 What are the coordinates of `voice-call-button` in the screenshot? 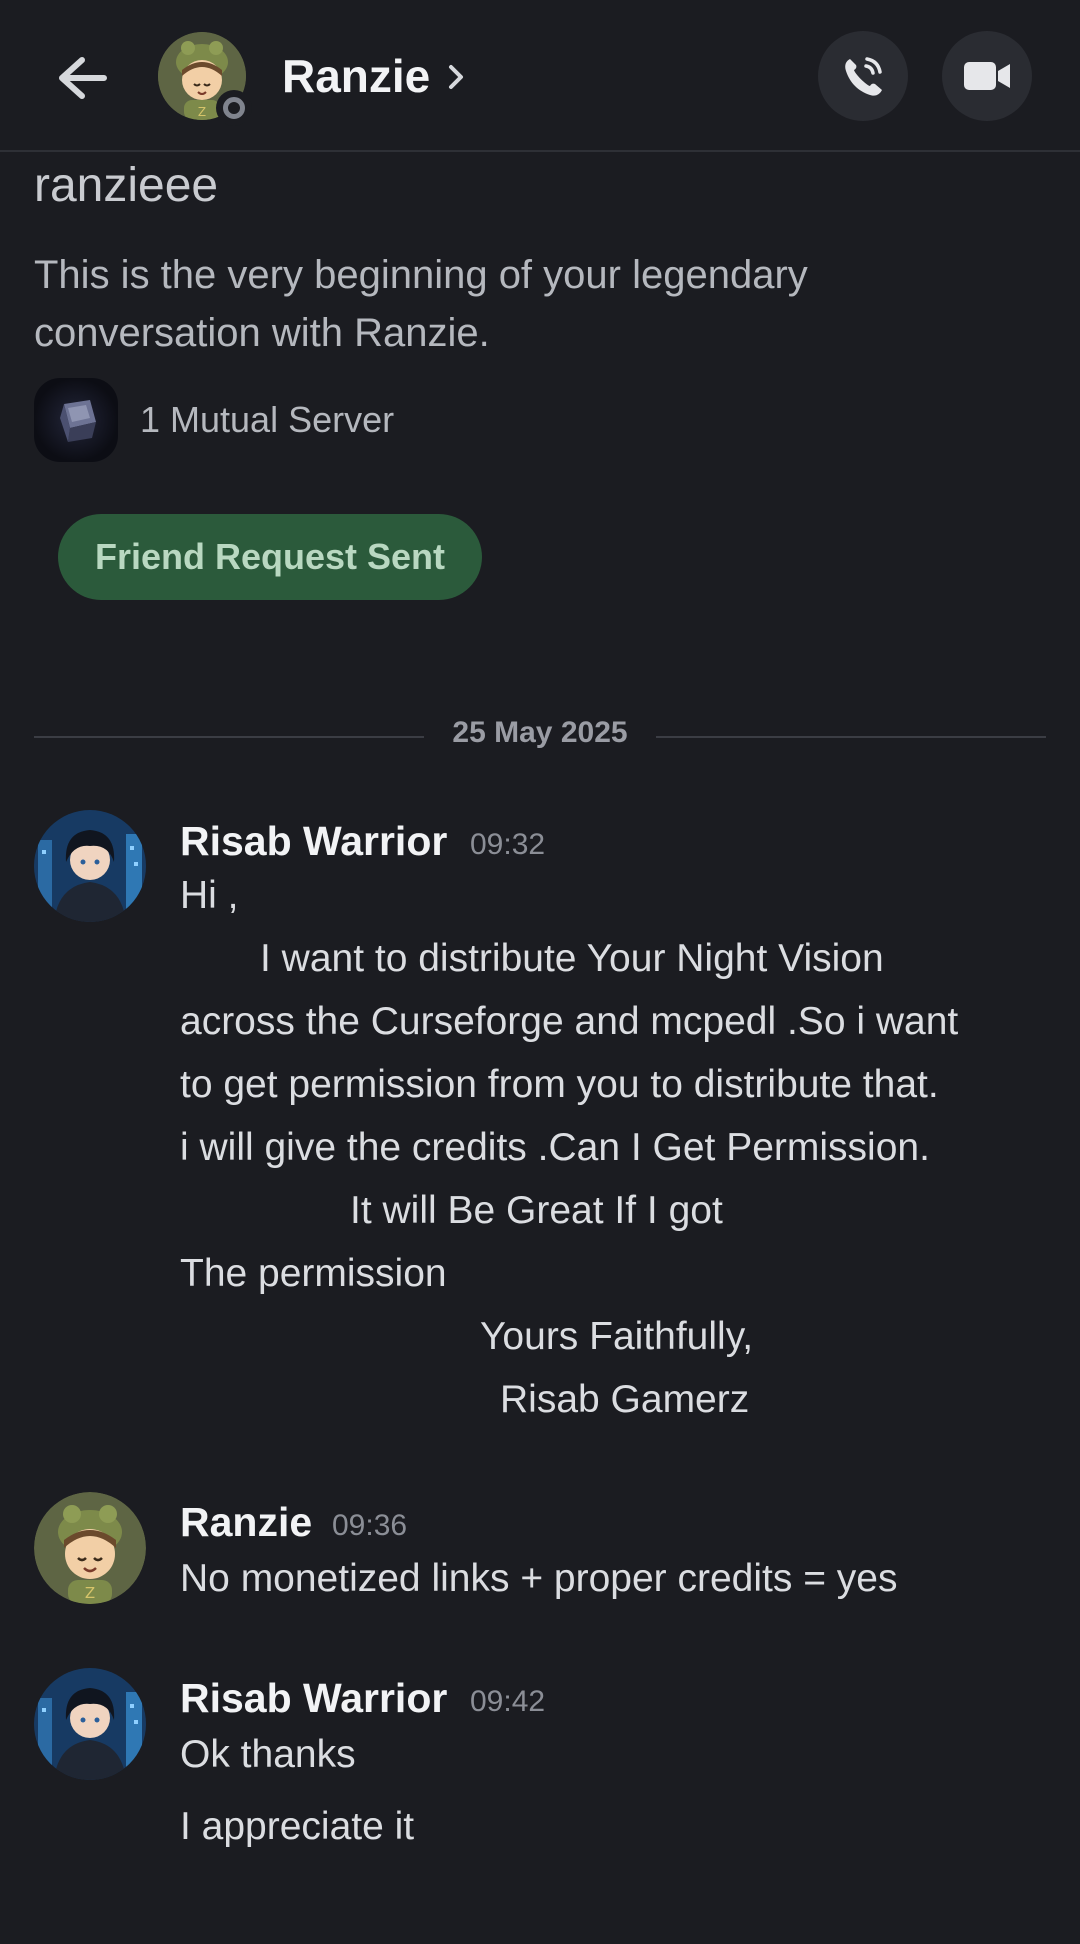 It's located at (863, 76).